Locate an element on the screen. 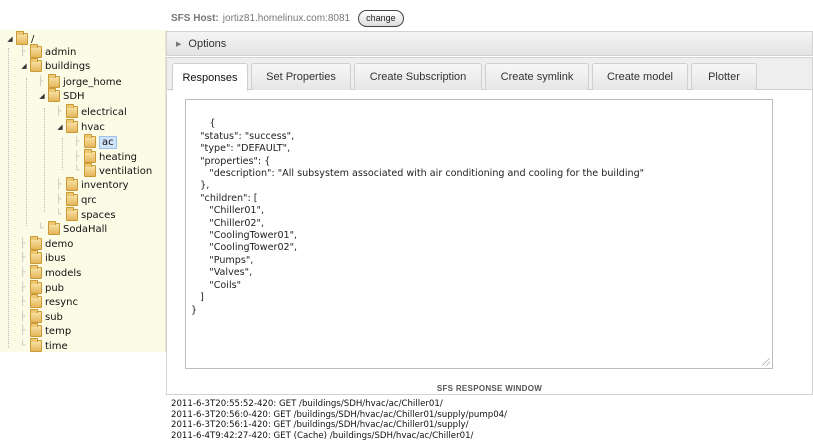 The height and width of the screenshot is (445, 813). tree-node-hvac: ◢ hvac is located at coordinates (80, 126).